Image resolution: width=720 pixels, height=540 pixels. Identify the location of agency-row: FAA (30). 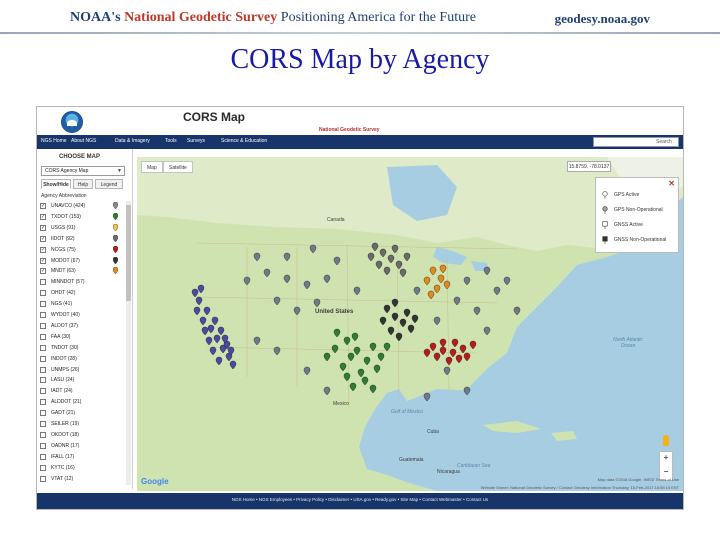
(82, 337).